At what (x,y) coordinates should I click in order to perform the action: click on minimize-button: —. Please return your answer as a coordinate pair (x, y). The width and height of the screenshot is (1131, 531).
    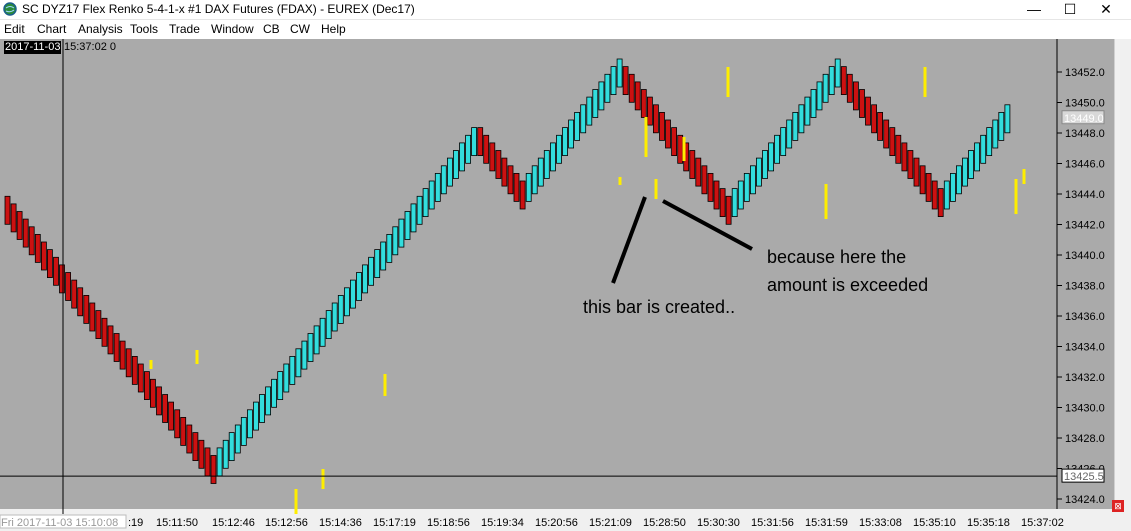
    Looking at the image, I should click on (1034, 9).